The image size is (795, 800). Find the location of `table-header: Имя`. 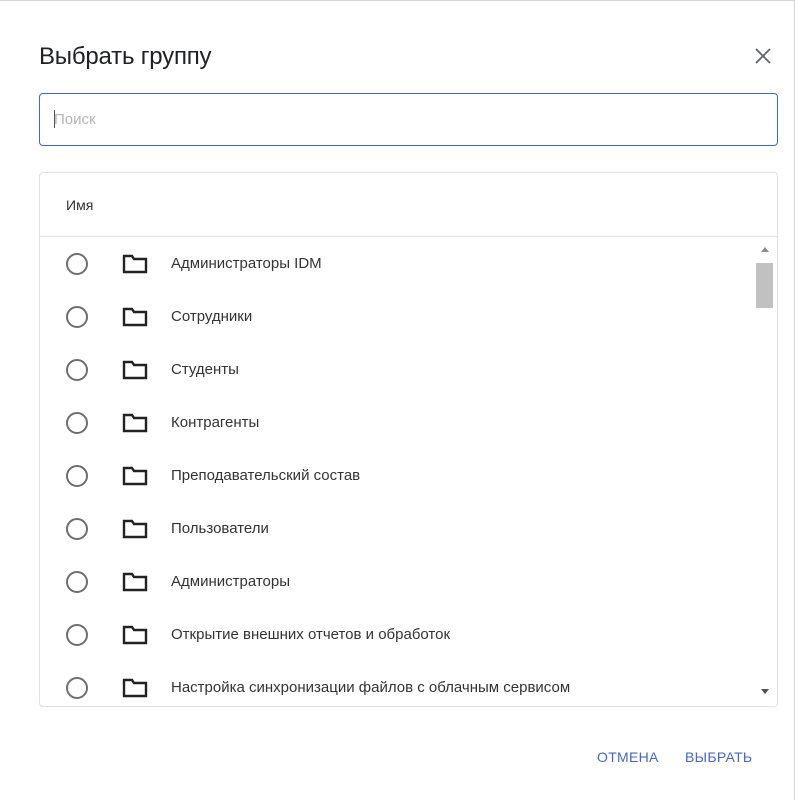

table-header: Имя is located at coordinates (408, 205).